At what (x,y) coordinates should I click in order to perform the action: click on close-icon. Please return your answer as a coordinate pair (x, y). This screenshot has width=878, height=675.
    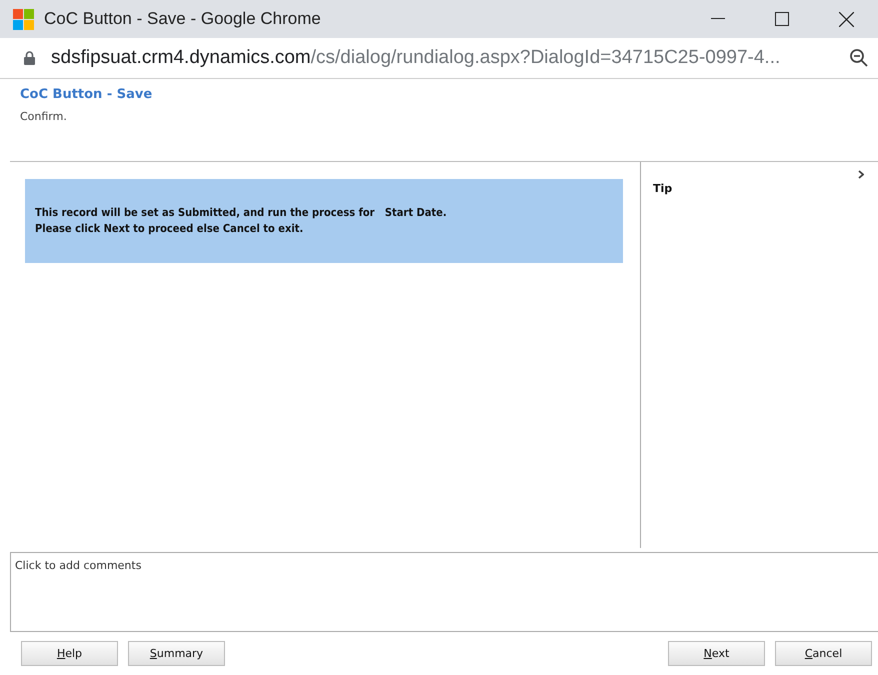
    Looking at the image, I should click on (846, 19).